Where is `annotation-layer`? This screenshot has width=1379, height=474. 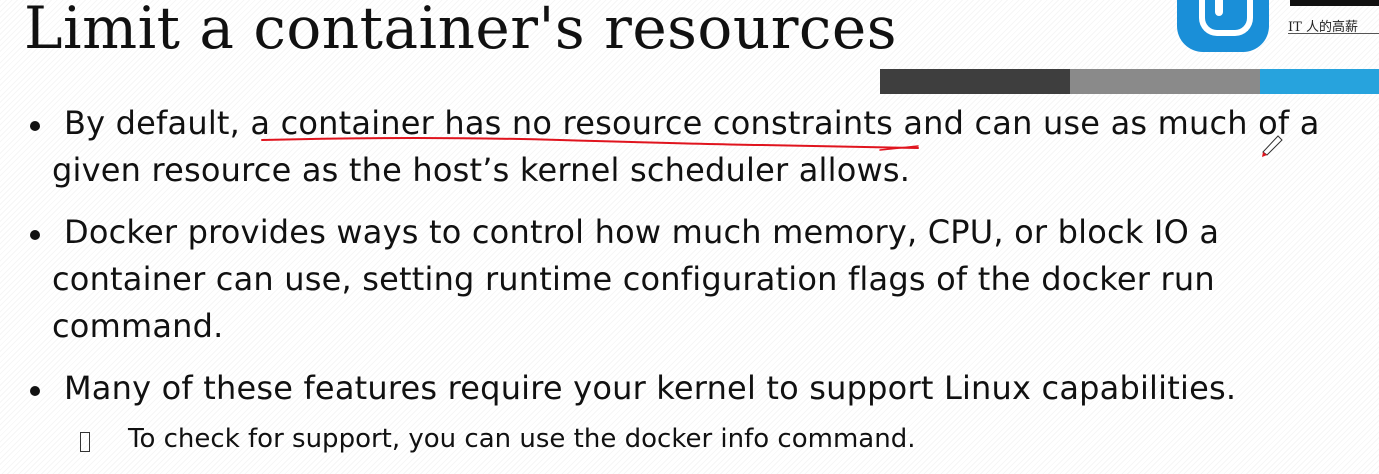 annotation-layer is located at coordinates (772, 146).